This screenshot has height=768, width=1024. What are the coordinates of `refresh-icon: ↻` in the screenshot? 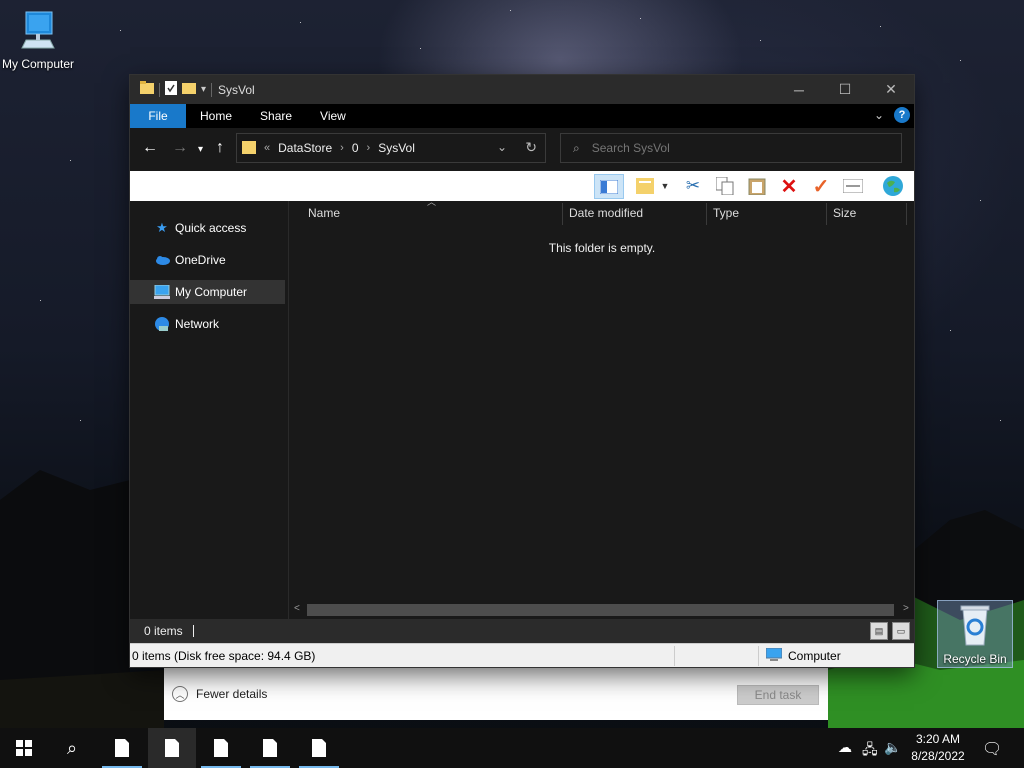 It's located at (531, 147).